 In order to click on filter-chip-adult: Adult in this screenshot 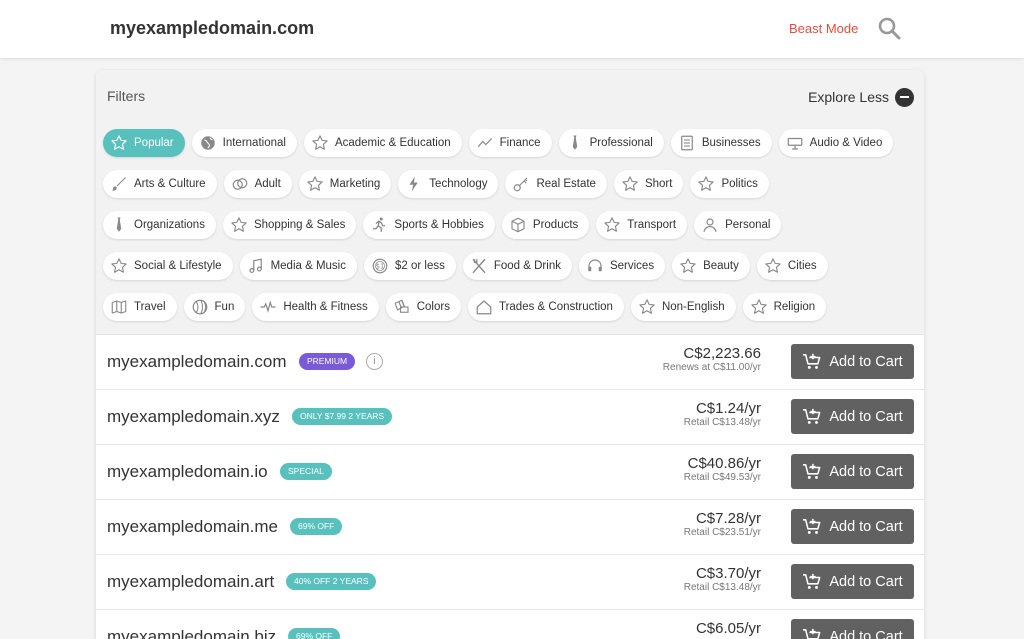, I will do `click(257, 184)`.